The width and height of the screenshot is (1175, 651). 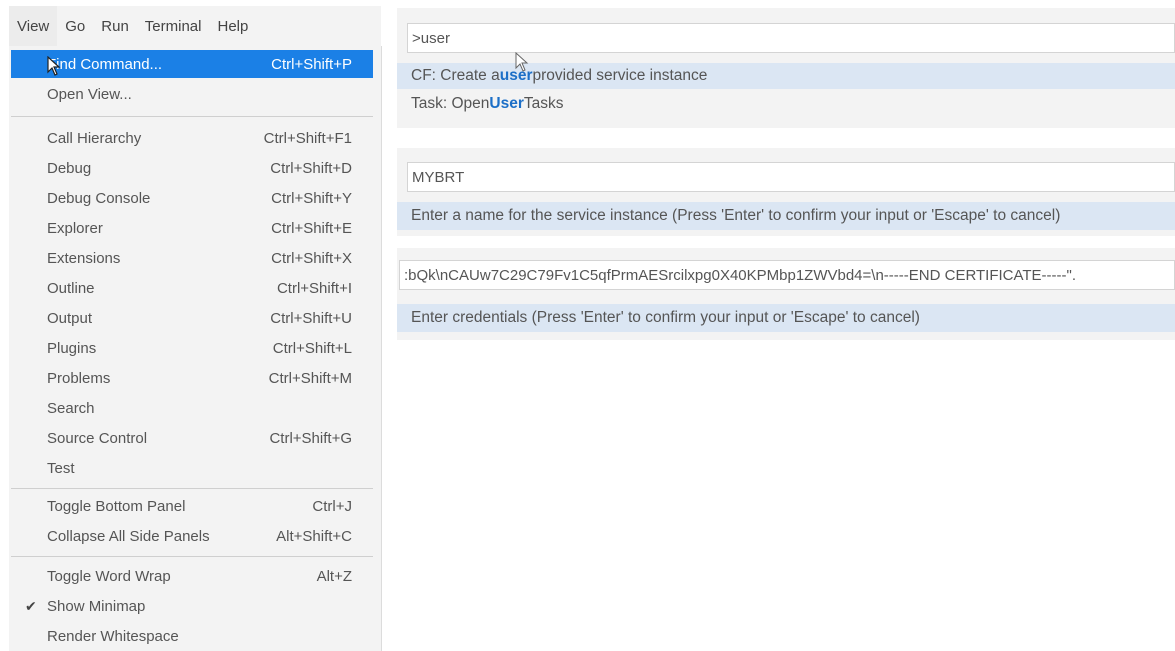 What do you see at coordinates (192, 378) in the screenshot?
I see `menu-item-problems: Problems Ctrl+Shift+M` at bounding box center [192, 378].